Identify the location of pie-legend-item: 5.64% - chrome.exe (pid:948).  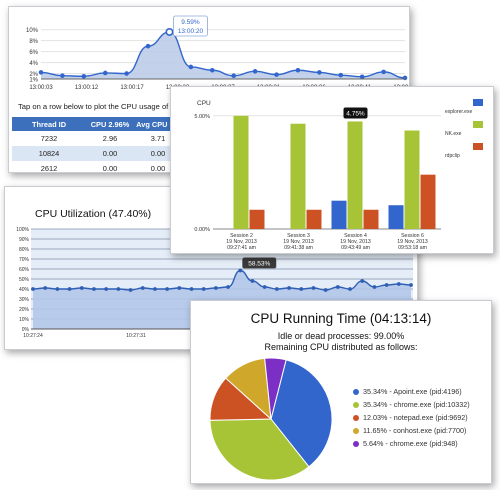
(405, 443).